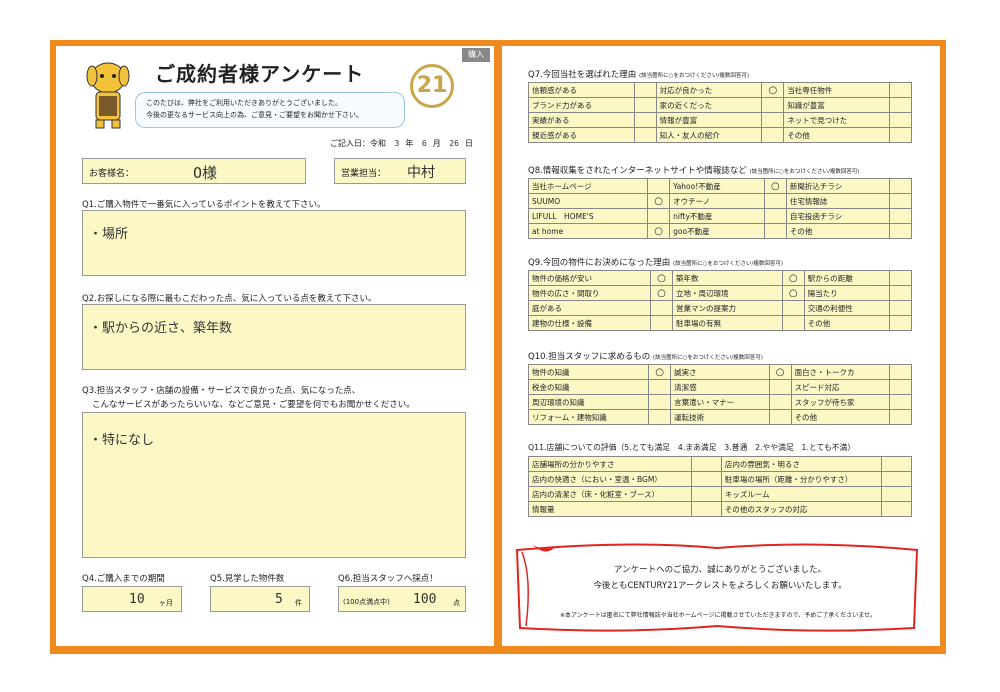 This screenshot has height=692, width=1000. What do you see at coordinates (801, 494) in the screenshot?
I see `q11-option-label: キッズルーム` at bounding box center [801, 494].